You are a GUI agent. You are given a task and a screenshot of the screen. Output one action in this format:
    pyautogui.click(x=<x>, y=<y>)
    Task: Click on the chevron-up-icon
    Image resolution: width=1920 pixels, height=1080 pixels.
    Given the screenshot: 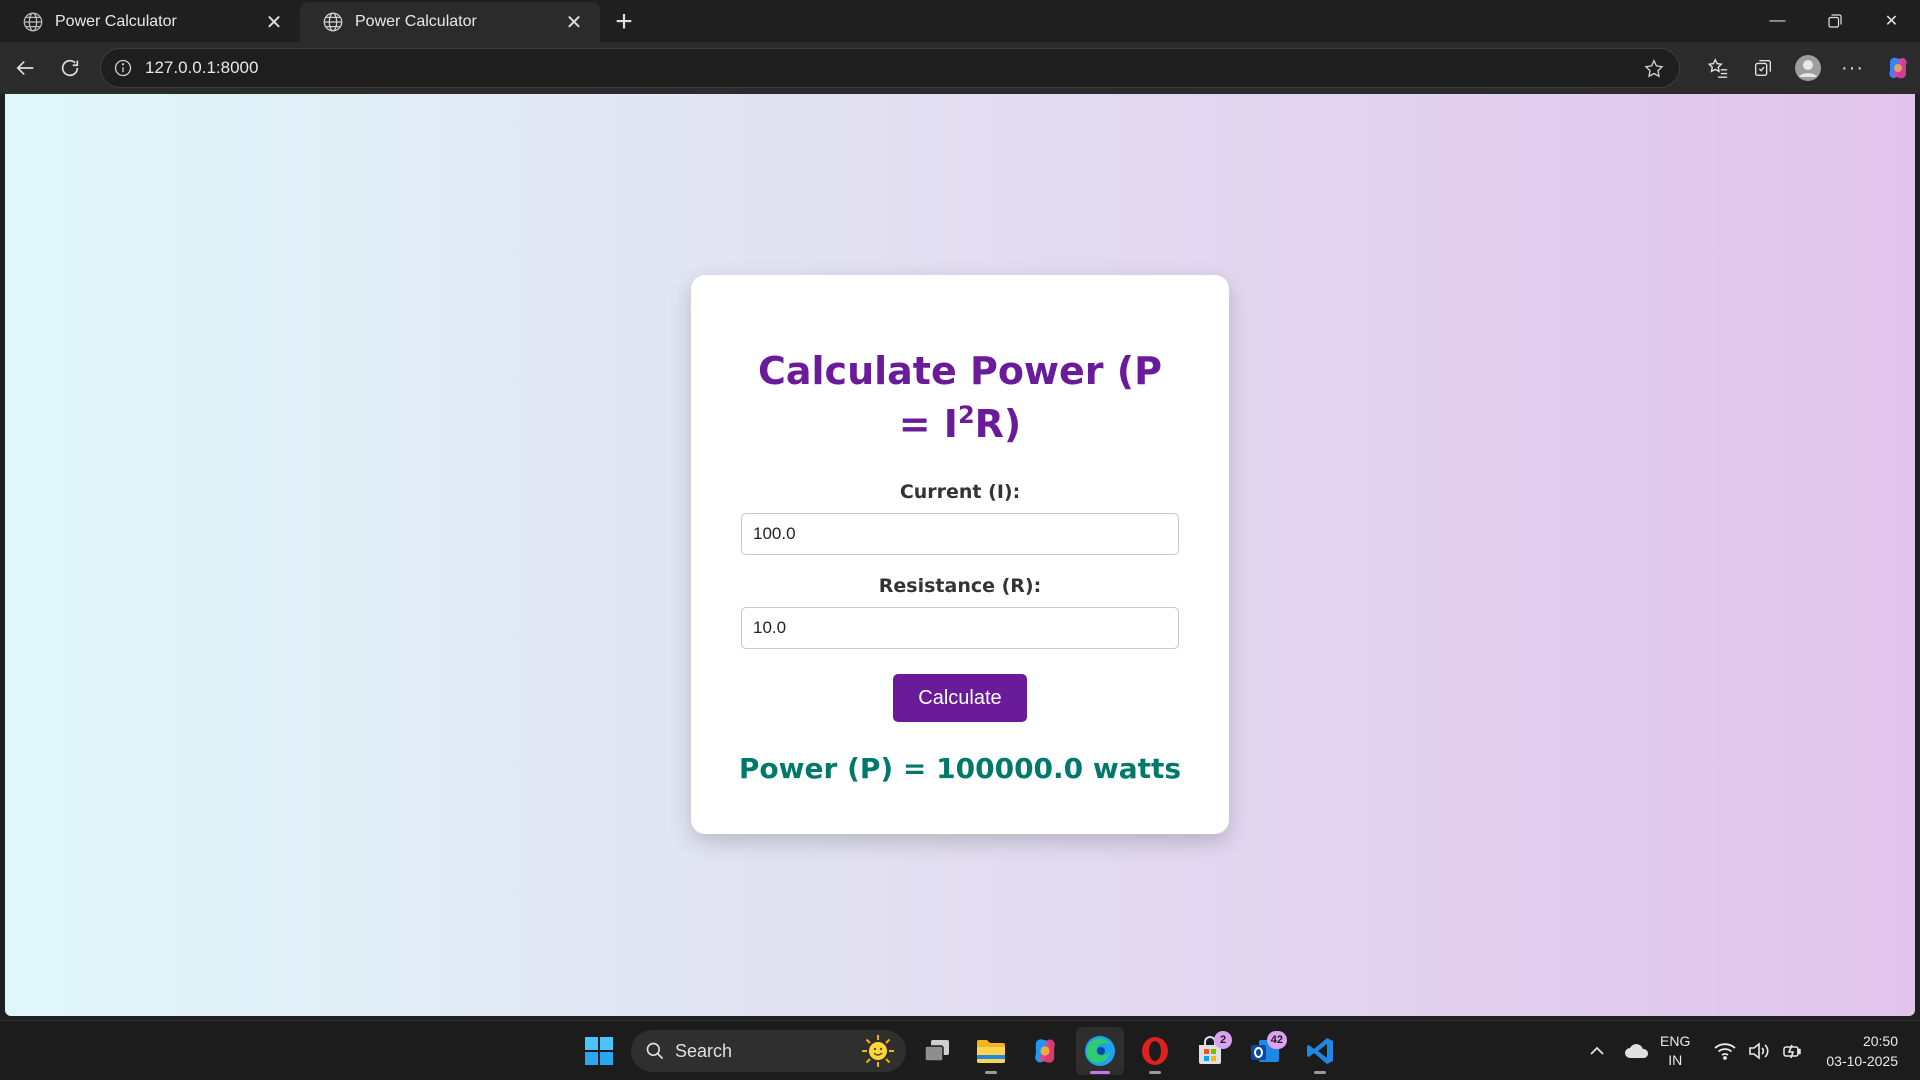 What is the action you would take?
    pyautogui.click(x=1597, y=1051)
    